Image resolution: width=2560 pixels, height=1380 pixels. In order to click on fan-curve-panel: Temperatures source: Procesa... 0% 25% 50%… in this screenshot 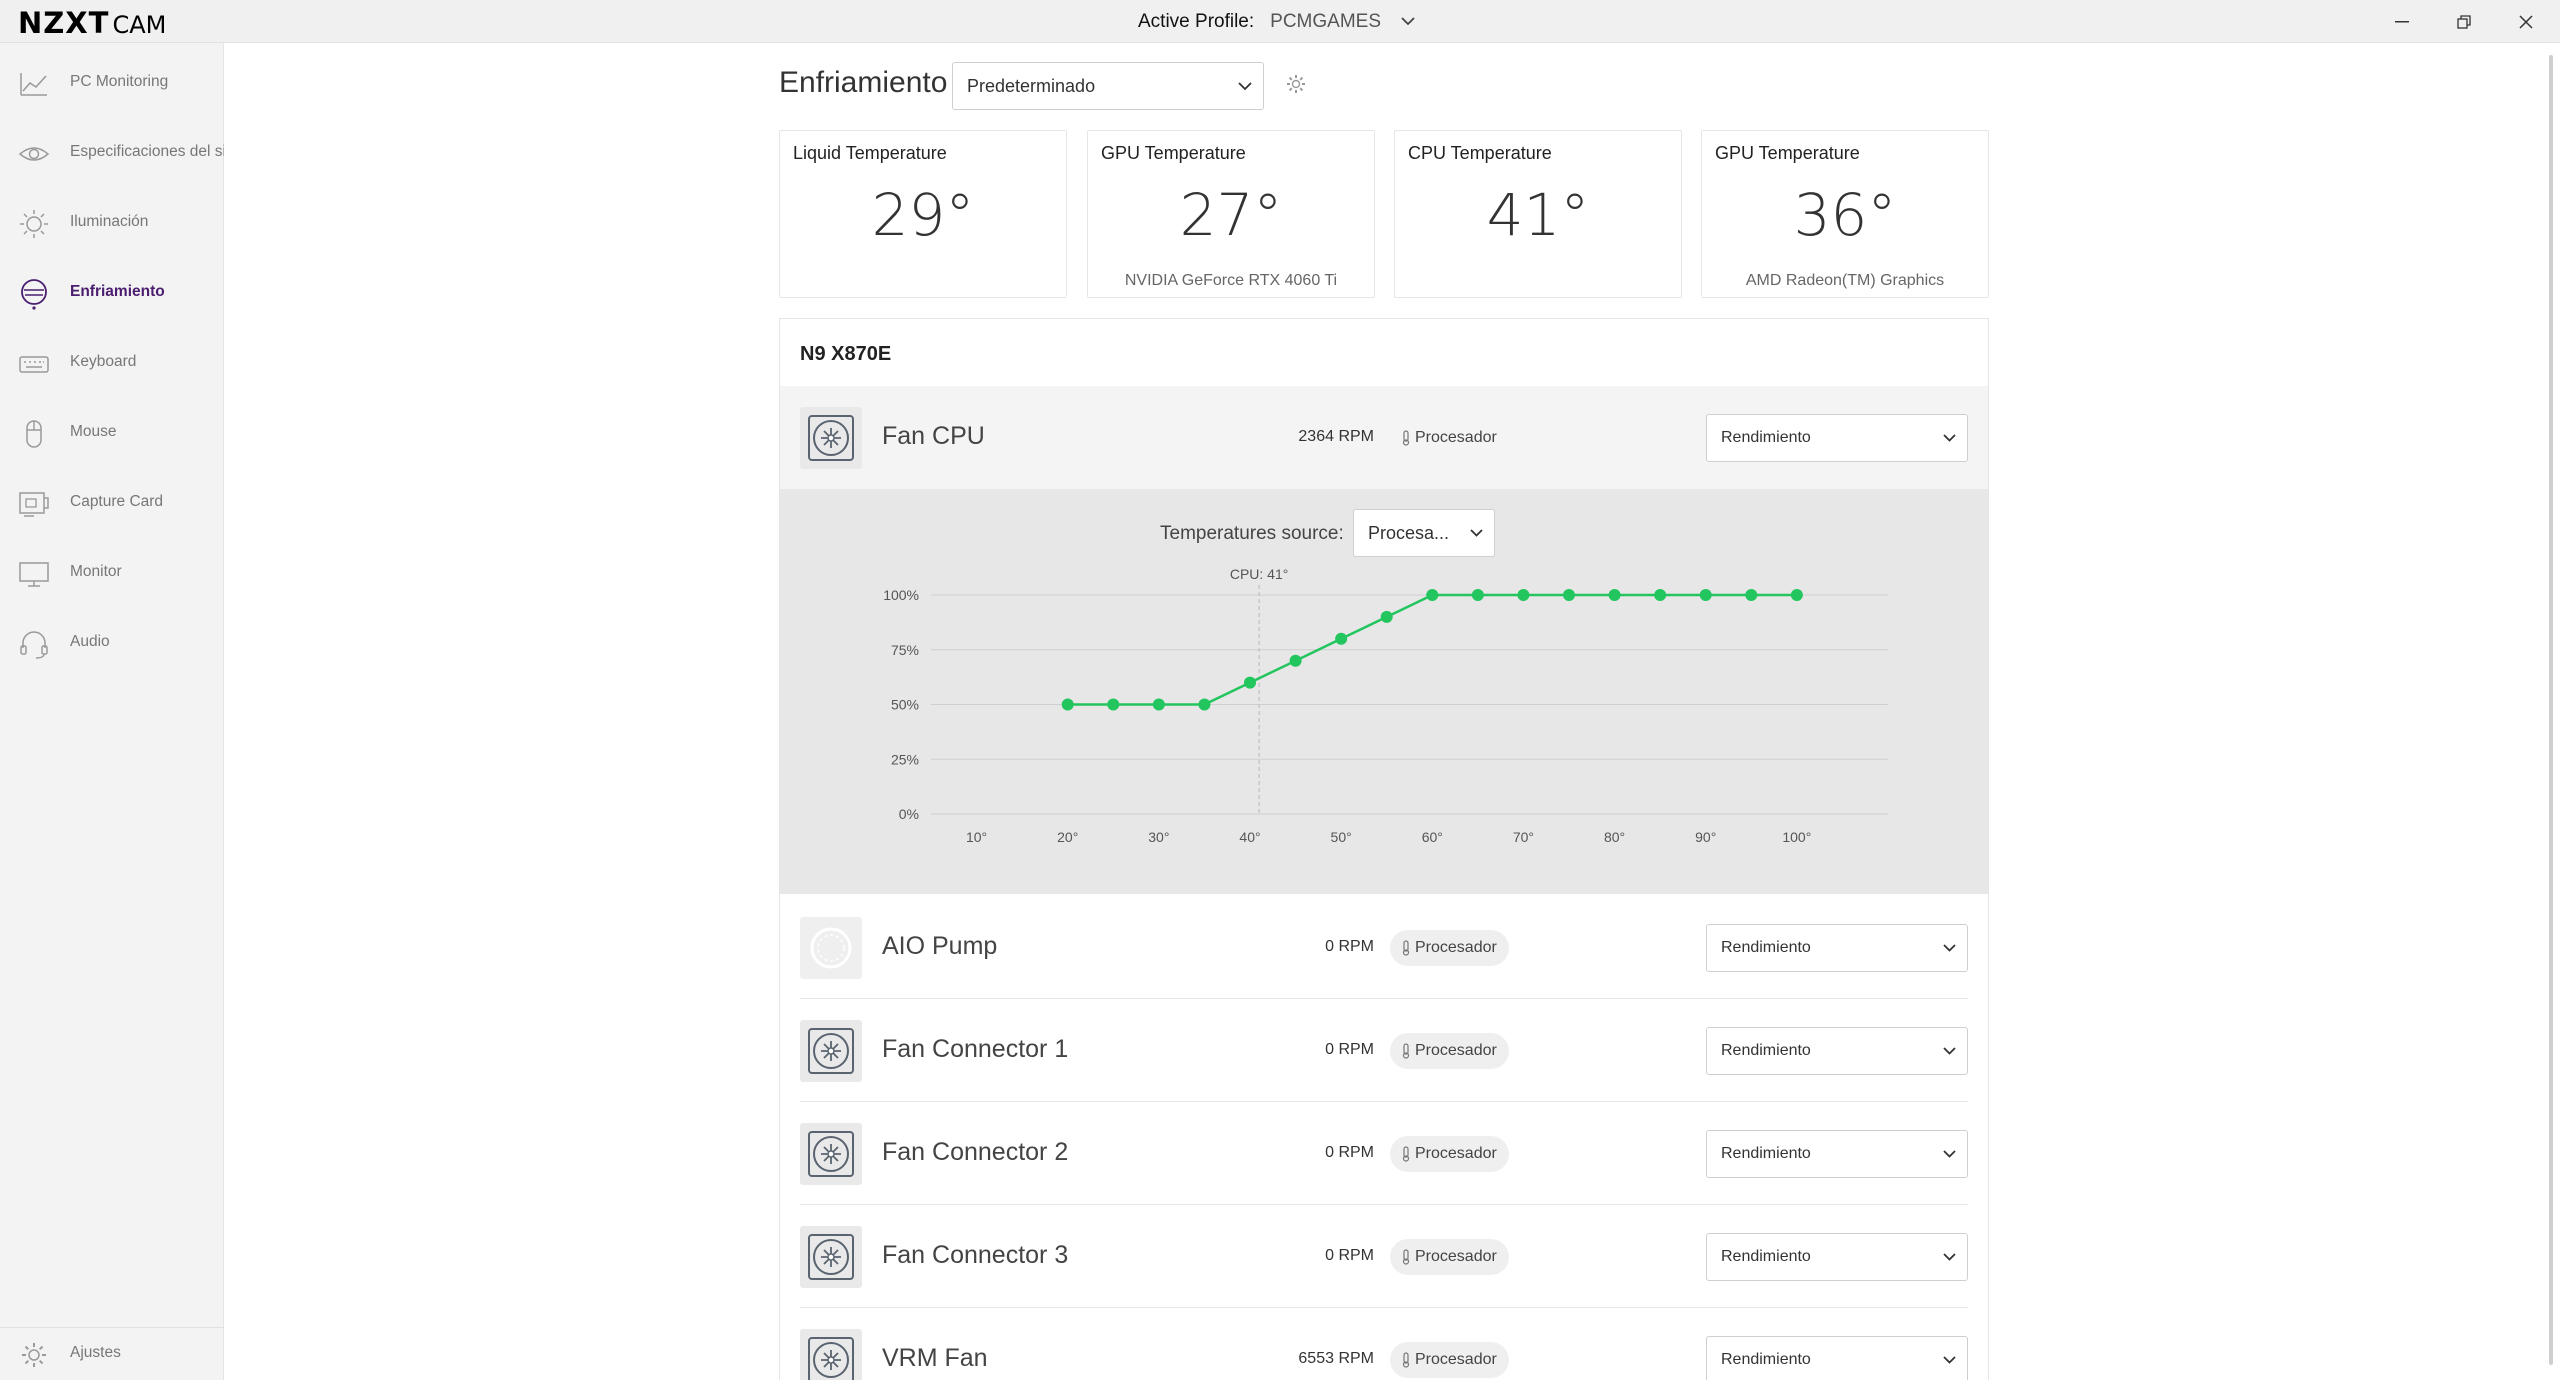, I will do `click(1384, 691)`.